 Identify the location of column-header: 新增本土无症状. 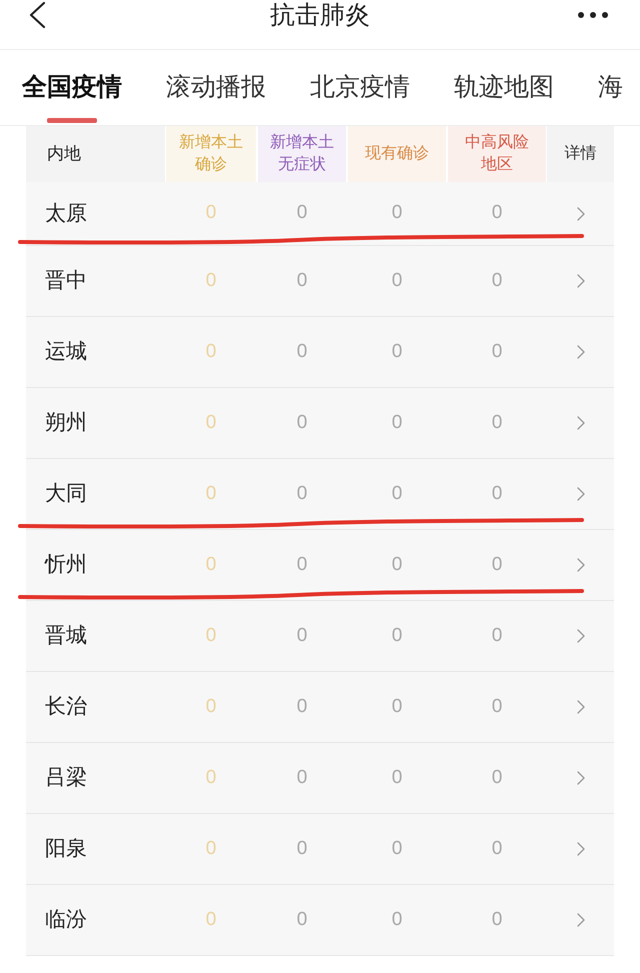
(302, 154).